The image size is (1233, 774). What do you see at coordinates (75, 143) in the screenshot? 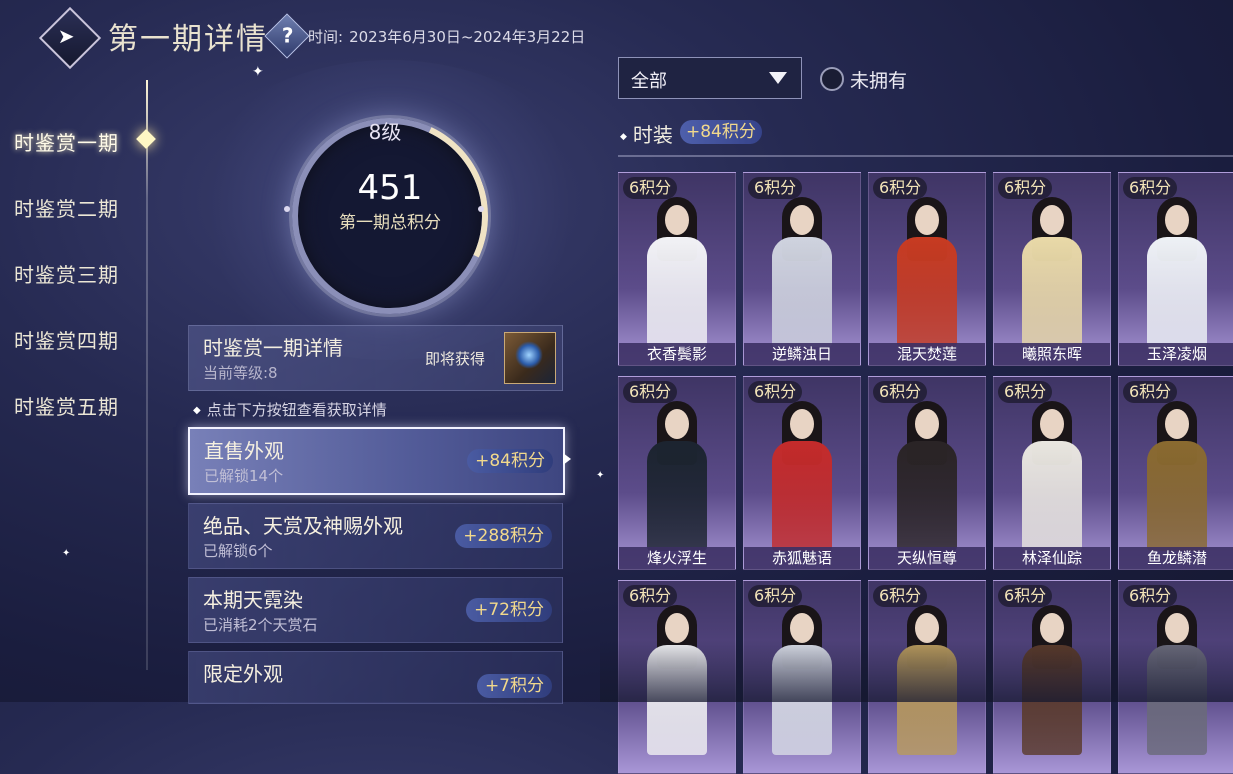
I see `nav-item-period-1: 时鉴赏一期` at bounding box center [75, 143].